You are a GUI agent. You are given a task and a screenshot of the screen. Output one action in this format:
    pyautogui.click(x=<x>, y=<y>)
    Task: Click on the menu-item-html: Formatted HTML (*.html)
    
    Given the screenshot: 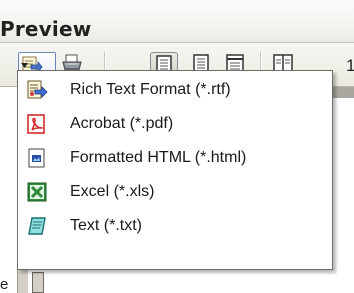 What is the action you would take?
    pyautogui.click(x=175, y=158)
    